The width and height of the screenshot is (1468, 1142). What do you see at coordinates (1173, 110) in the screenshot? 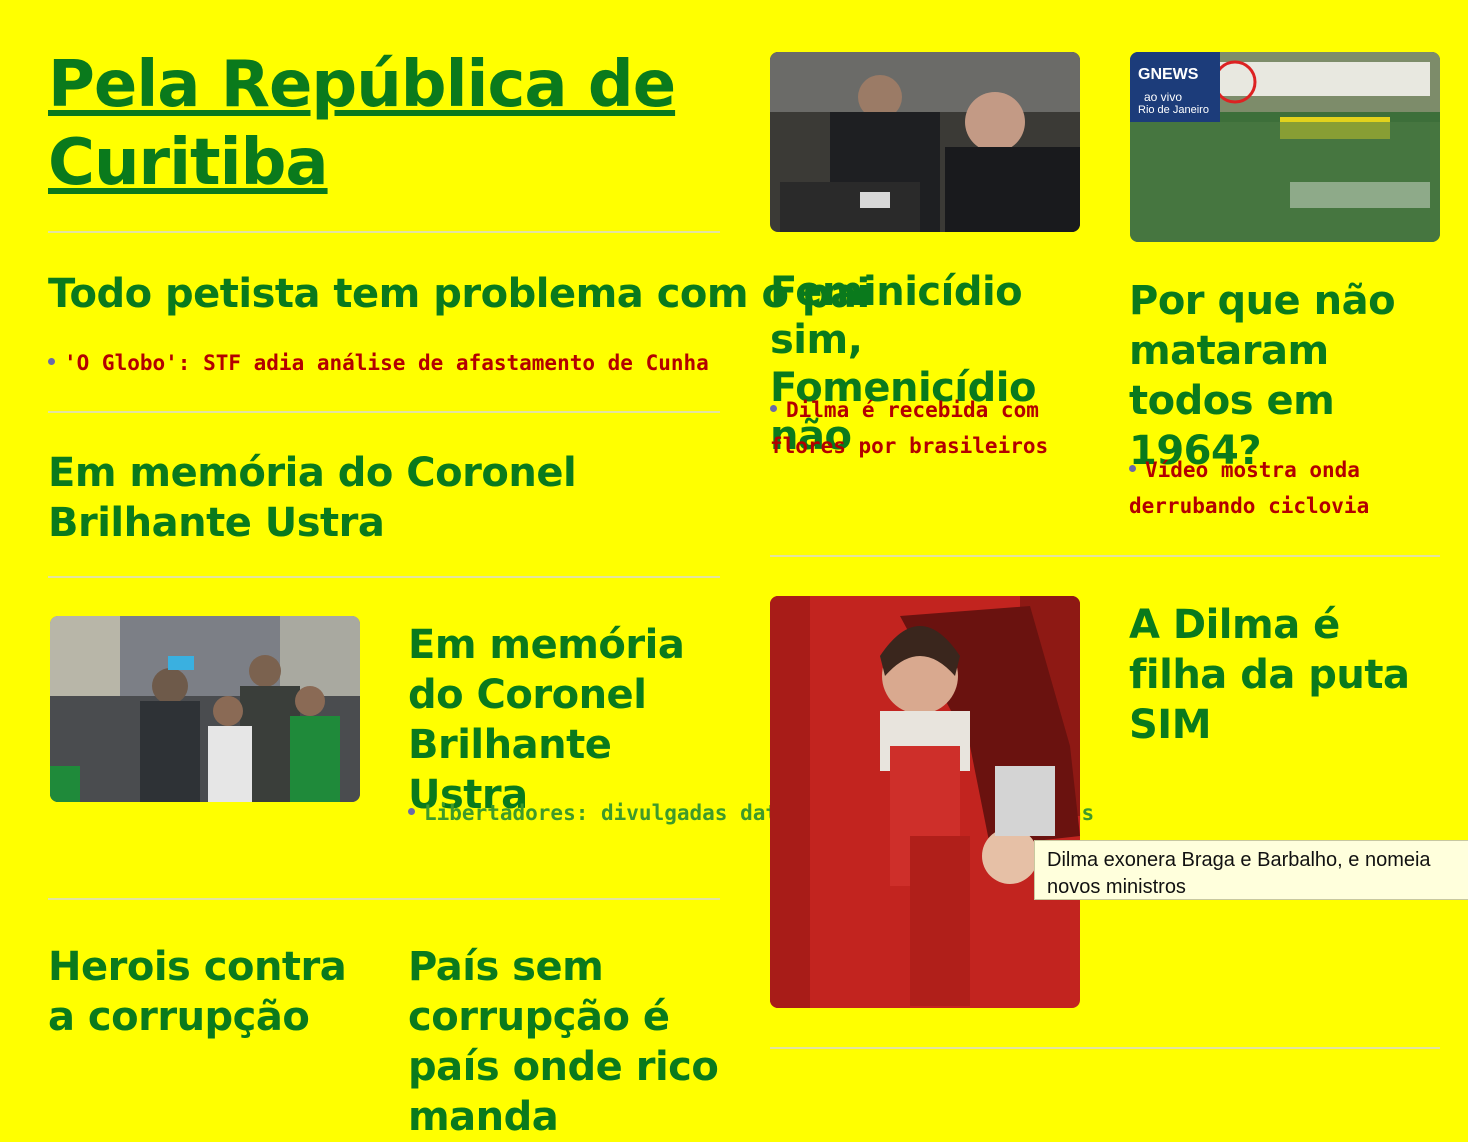
I see `image-place-label: Rio de Janeiro` at bounding box center [1173, 110].